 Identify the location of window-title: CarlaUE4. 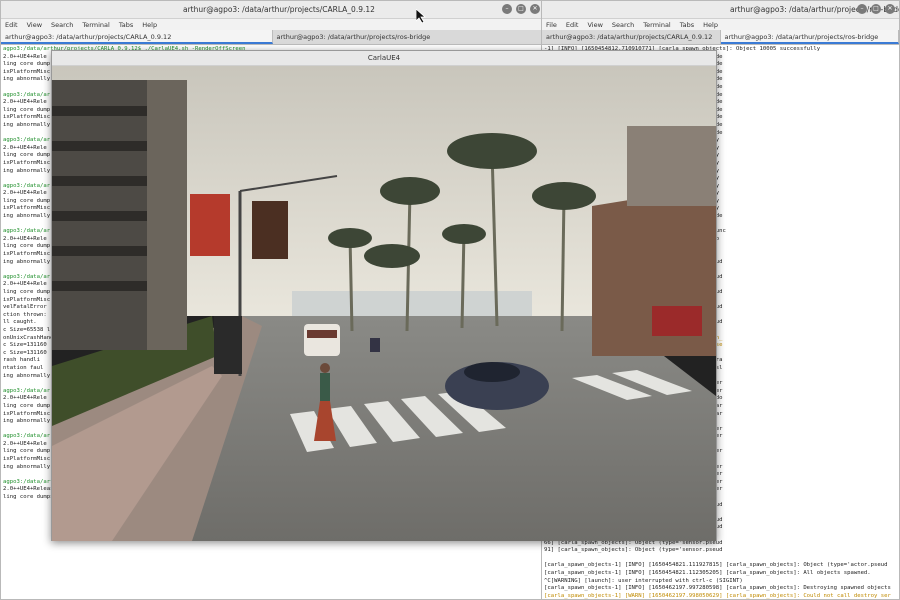
(384, 58).